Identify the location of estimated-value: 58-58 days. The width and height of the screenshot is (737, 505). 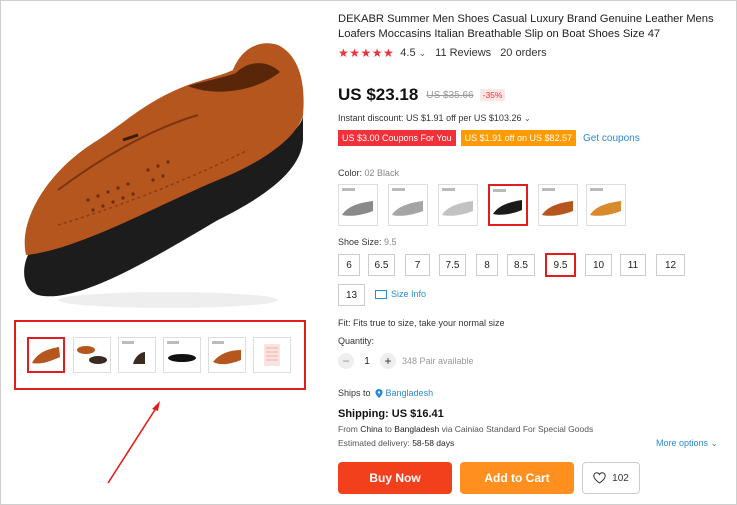
(433, 443).